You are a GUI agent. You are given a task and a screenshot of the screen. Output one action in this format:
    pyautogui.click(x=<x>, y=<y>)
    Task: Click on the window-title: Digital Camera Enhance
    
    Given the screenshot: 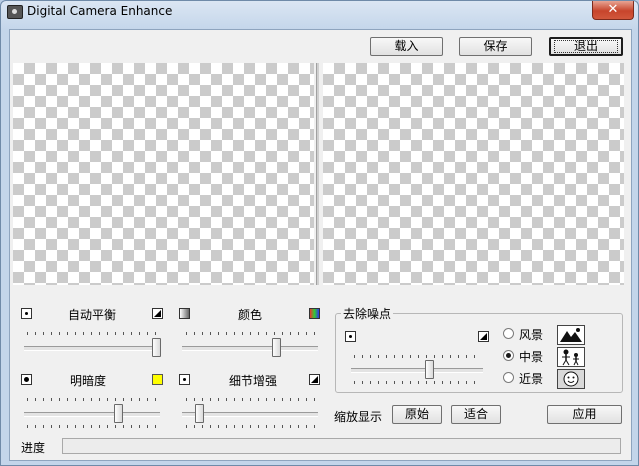 What is the action you would take?
    pyautogui.click(x=100, y=11)
    